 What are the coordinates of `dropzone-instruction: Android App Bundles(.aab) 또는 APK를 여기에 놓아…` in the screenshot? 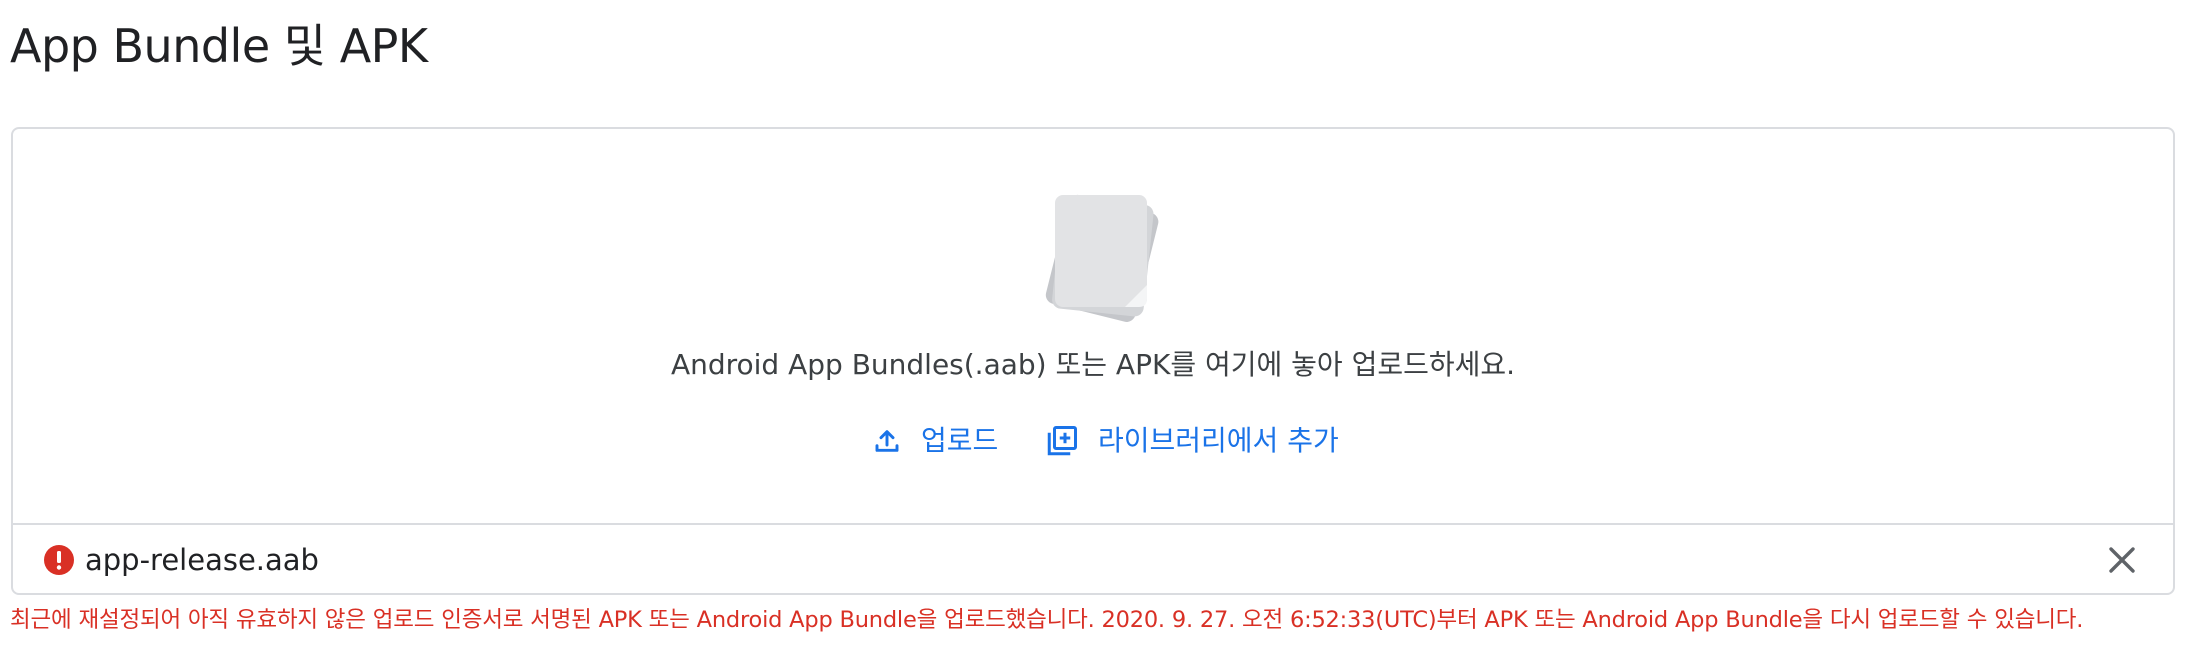 It's located at (1093, 364).